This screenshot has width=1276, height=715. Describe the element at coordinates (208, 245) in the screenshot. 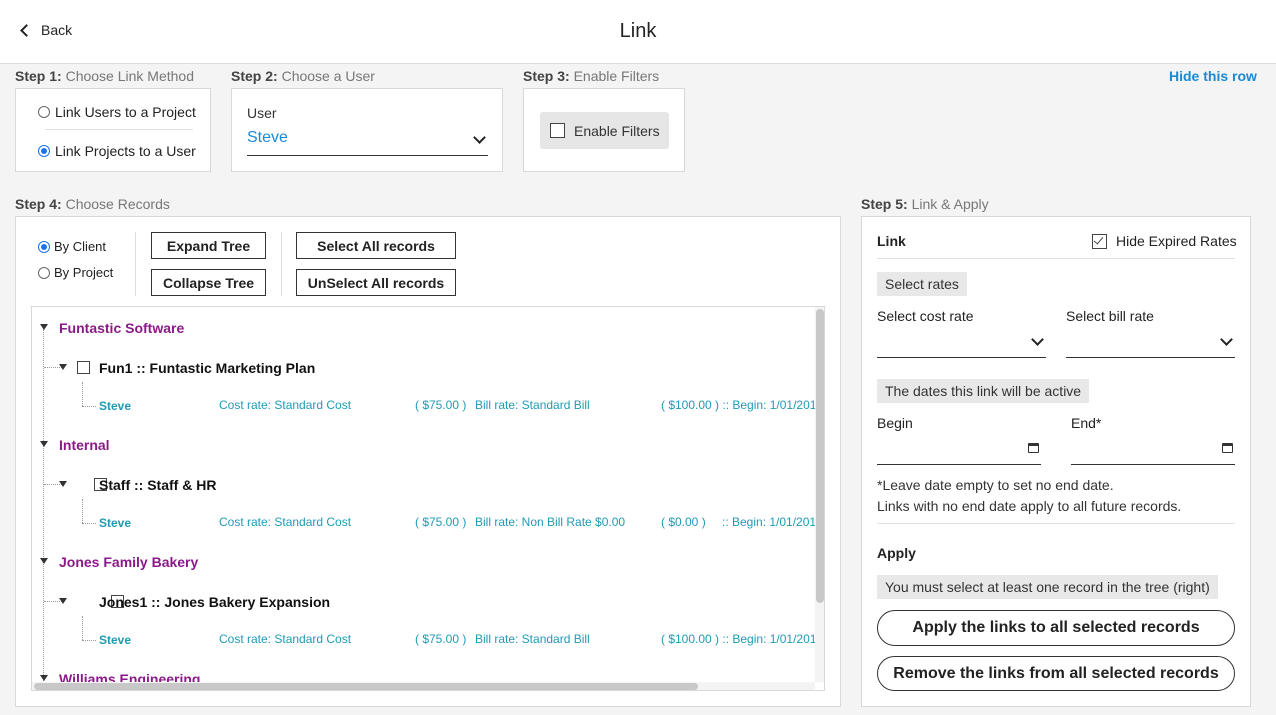

I see `expand-tree-button: Expand Tree` at that location.